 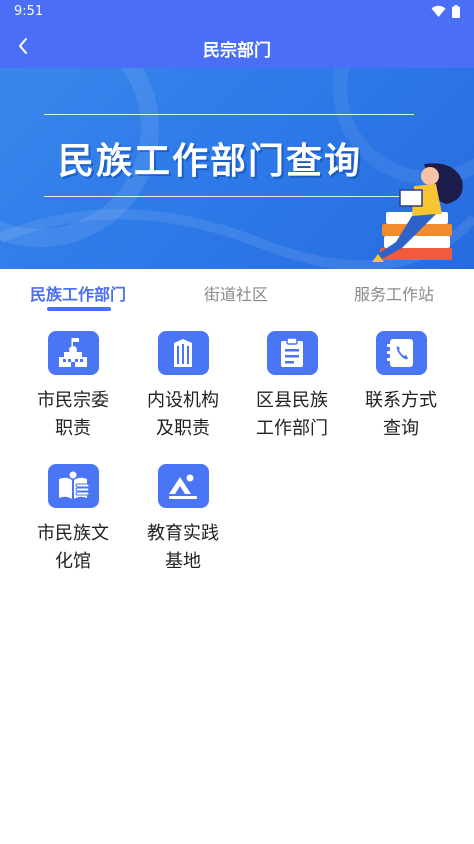 I want to click on banner-headline: 民族工作部门查询, so click(x=210, y=161).